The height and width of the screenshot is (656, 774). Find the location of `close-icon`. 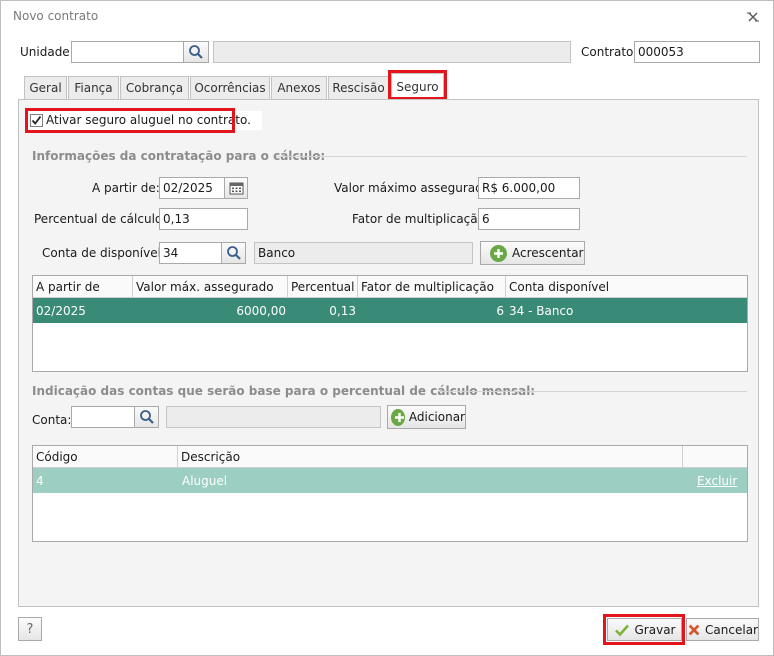

close-icon is located at coordinates (753, 17).